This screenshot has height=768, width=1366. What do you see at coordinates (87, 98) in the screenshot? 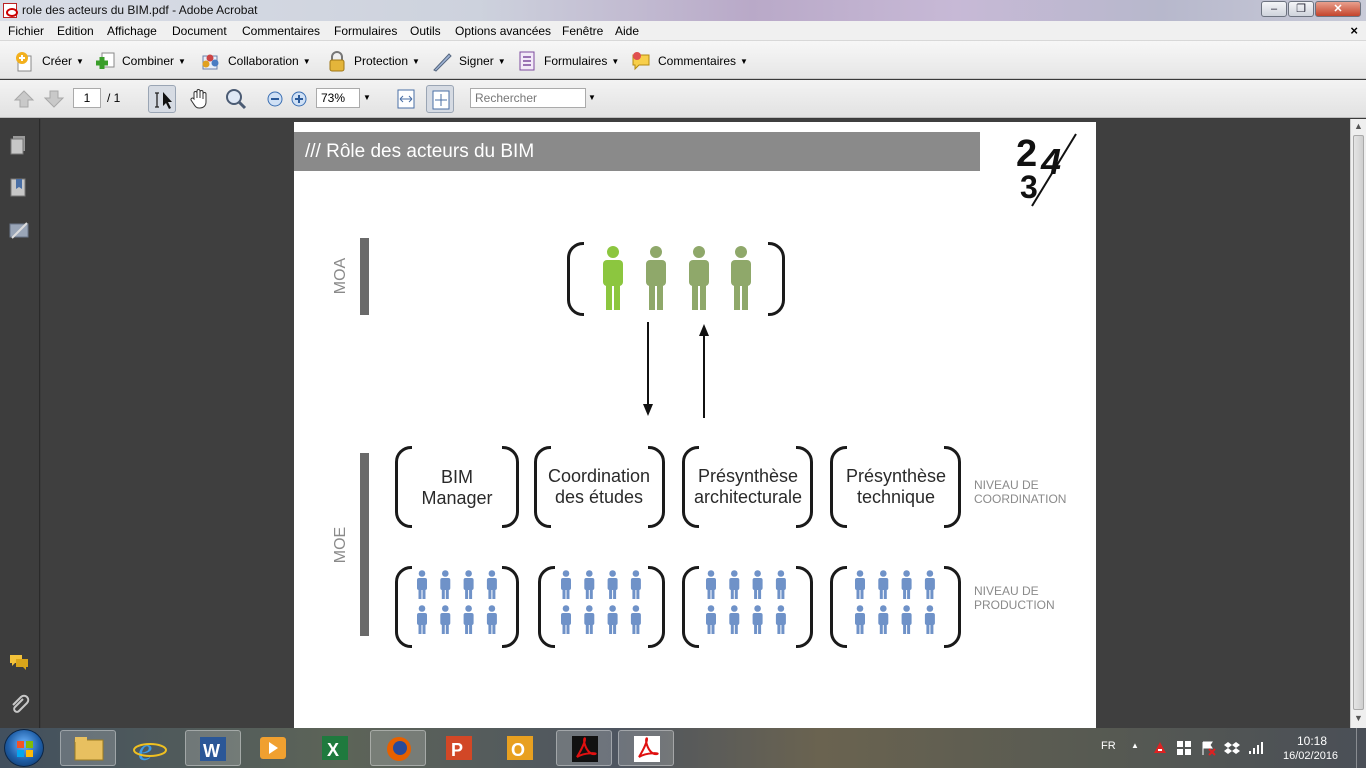
I see `page-number-input: 1` at bounding box center [87, 98].